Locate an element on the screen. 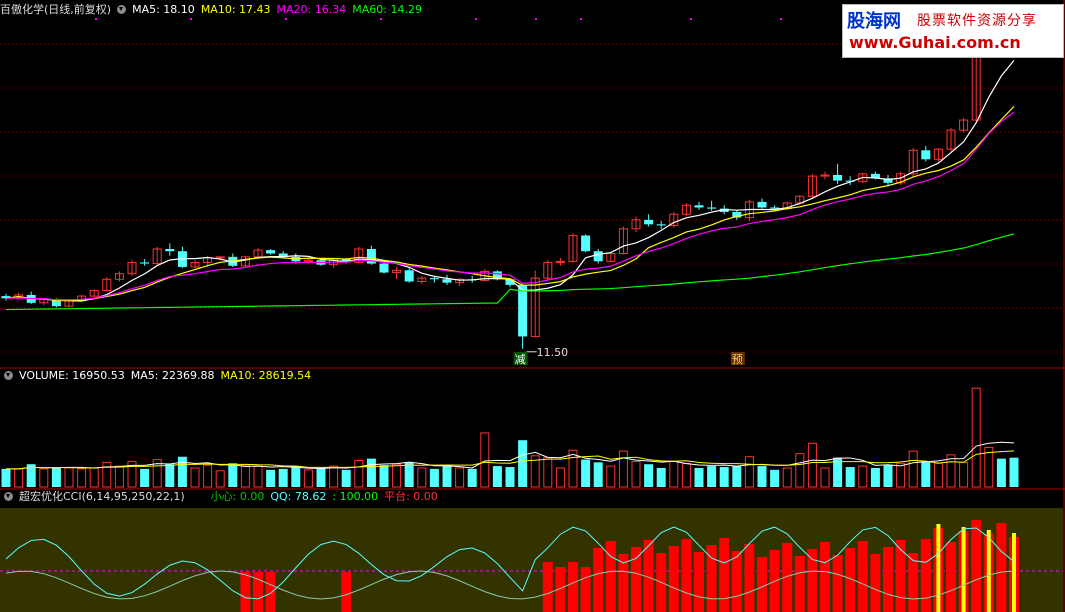 Image resolution: width=1065 pixels, height=612 pixels. volume-menu-icon is located at coordinates (8, 375).